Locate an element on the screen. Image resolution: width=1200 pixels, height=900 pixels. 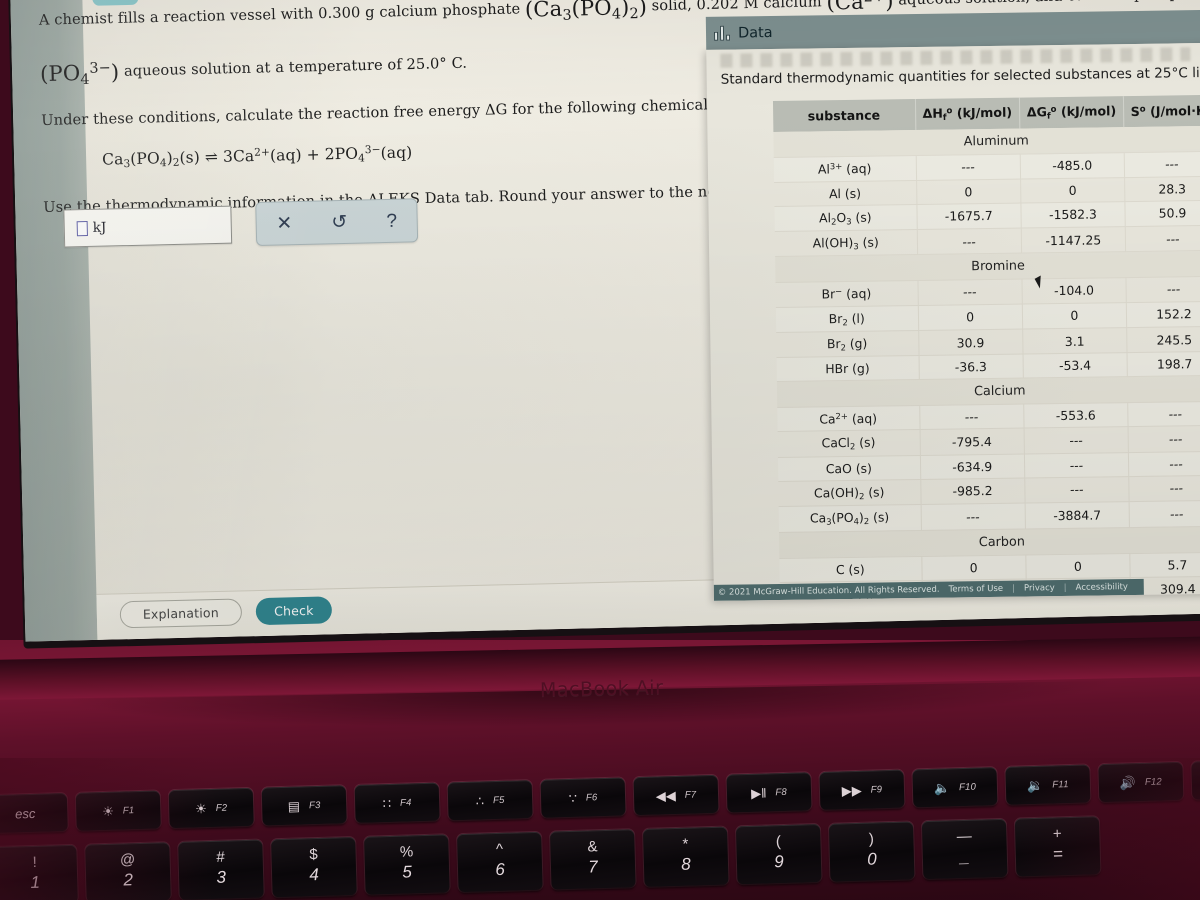
key-8: * 8 is located at coordinates (685, 856).